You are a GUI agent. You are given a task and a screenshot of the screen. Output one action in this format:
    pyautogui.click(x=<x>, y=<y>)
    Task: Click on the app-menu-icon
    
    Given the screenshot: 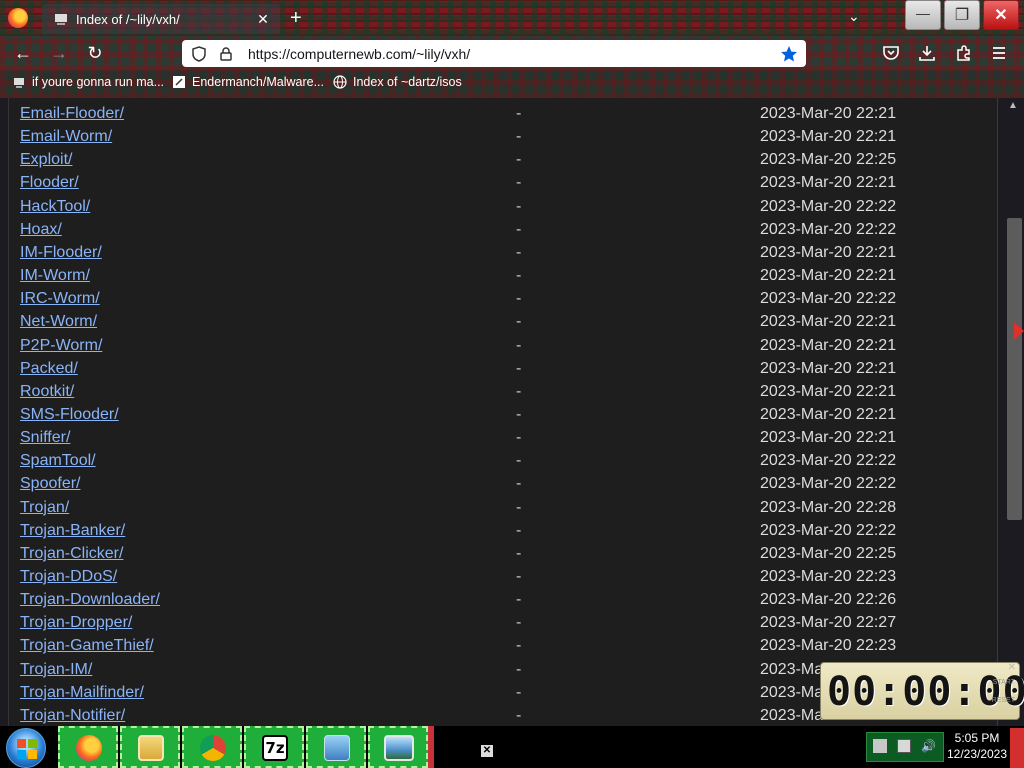 What is the action you would take?
    pyautogui.click(x=999, y=53)
    